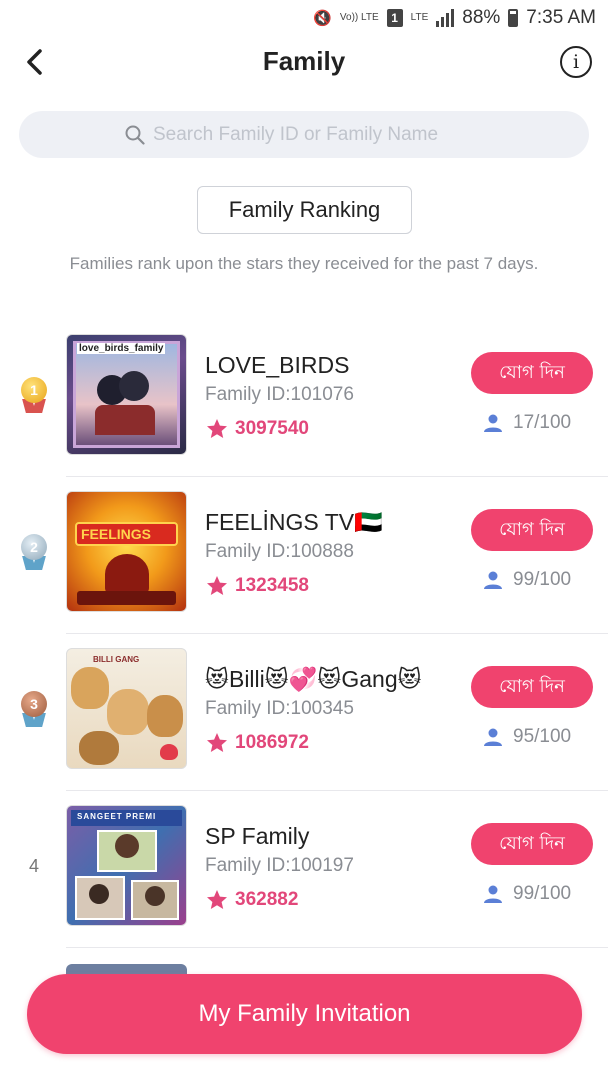 The image size is (608, 1080). Describe the element at coordinates (318, 134) in the screenshot. I see `search-input` at that location.